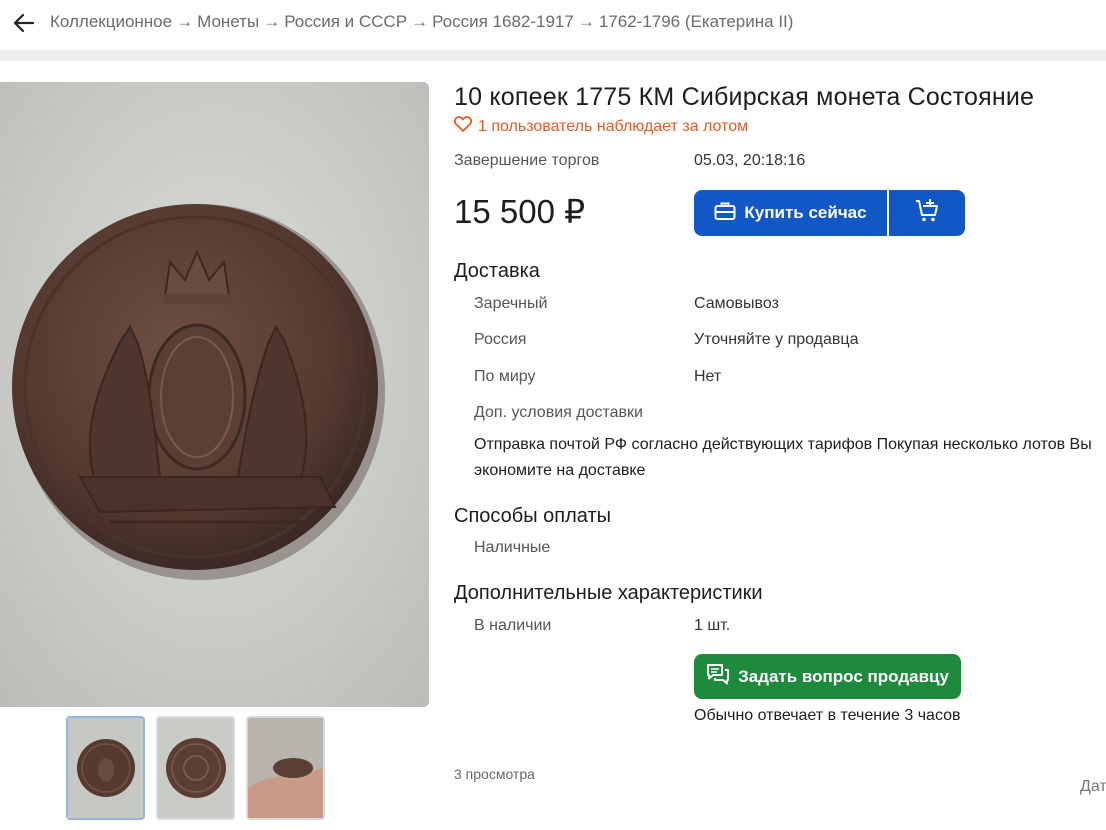  What do you see at coordinates (827, 715) in the screenshot?
I see `seller-reply-note: Обычно отвечает в течение 3 часов` at bounding box center [827, 715].